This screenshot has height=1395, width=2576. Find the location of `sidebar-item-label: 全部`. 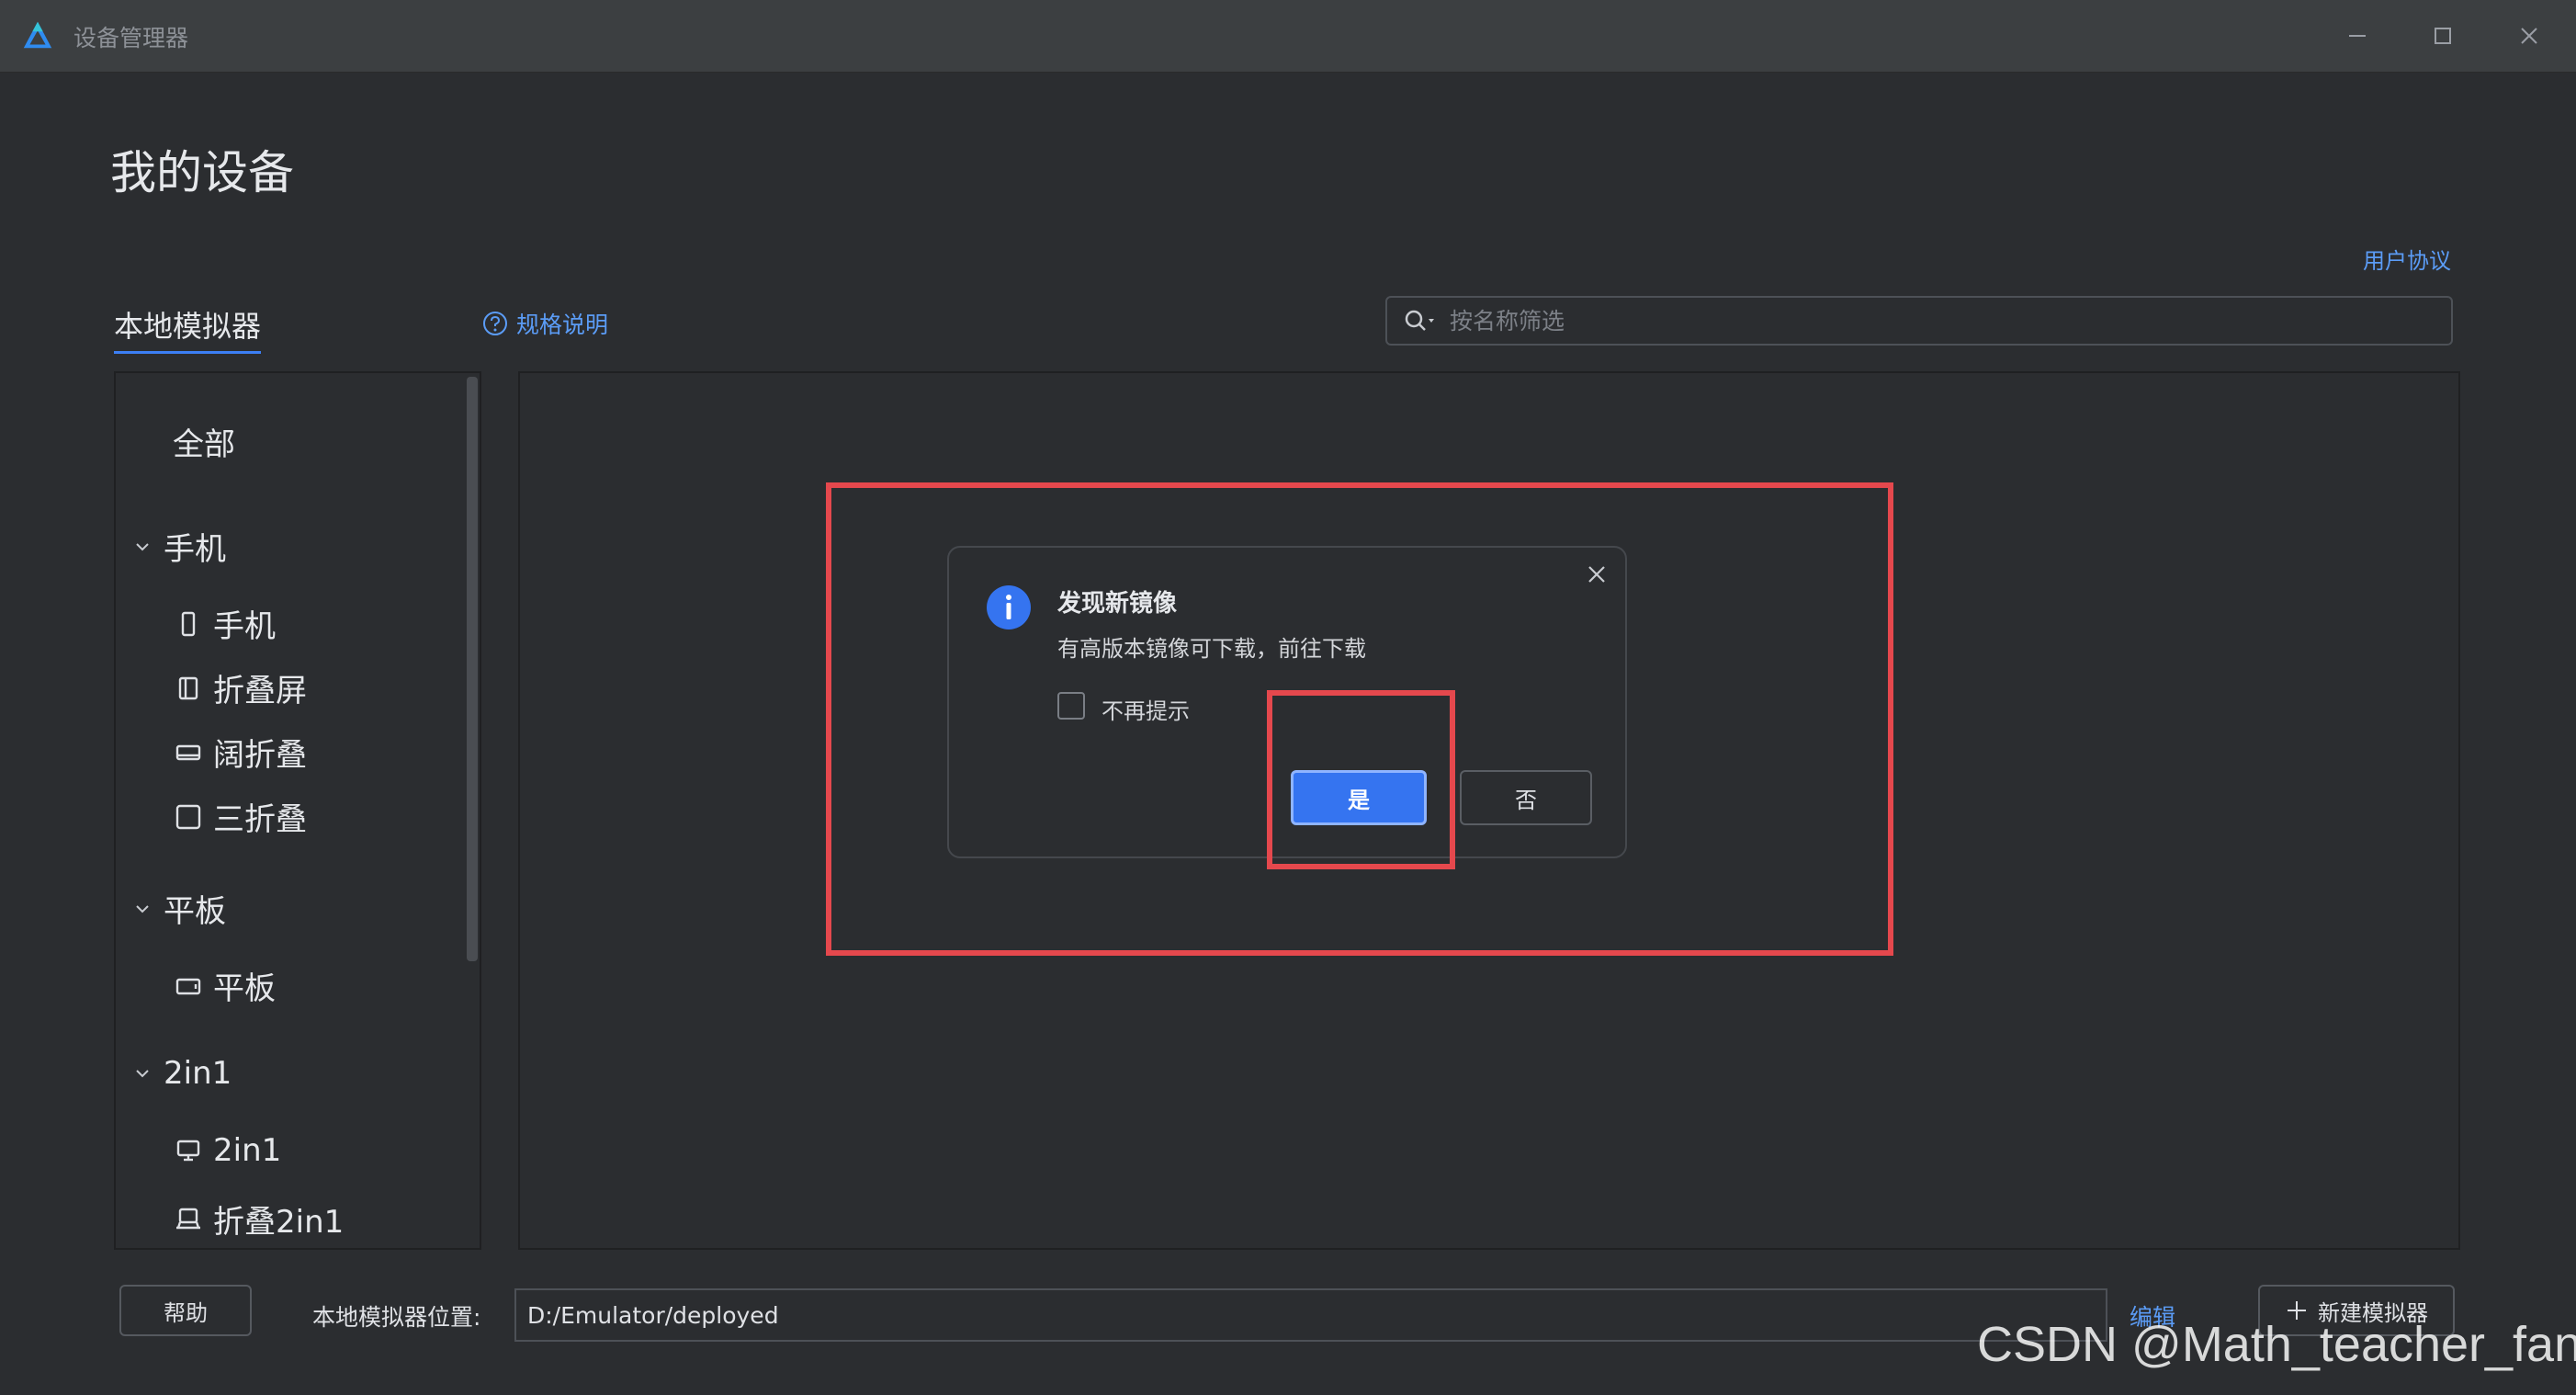

sidebar-item-label: 全部 is located at coordinates (204, 444).